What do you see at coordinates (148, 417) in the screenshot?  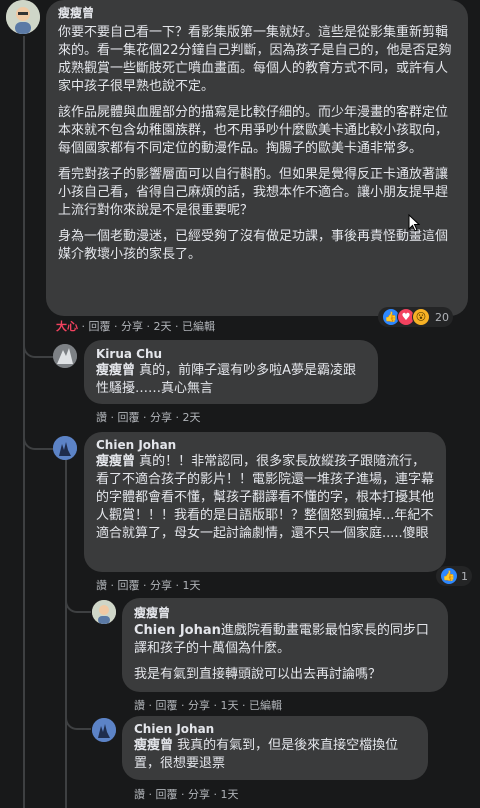 I see `comment-actions: 讚 · 回覆 · 分享 · 2天` at bounding box center [148, 417].